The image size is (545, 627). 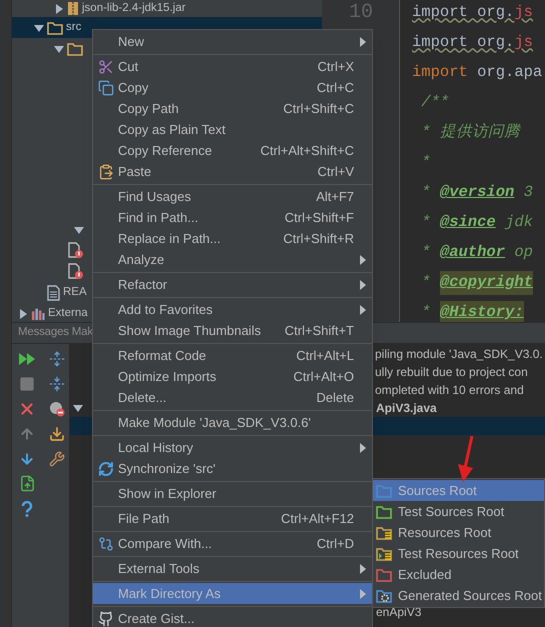 I want to click on shortcut-text: Ctrl+D, so click(x=335, y=543).